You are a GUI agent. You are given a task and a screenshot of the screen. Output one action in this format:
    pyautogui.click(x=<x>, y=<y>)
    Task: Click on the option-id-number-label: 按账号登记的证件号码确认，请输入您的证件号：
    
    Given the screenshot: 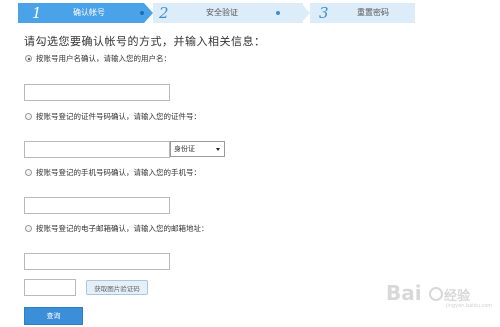 What is the action you would take?
    pyautogui.click(x=118, y=116)
    